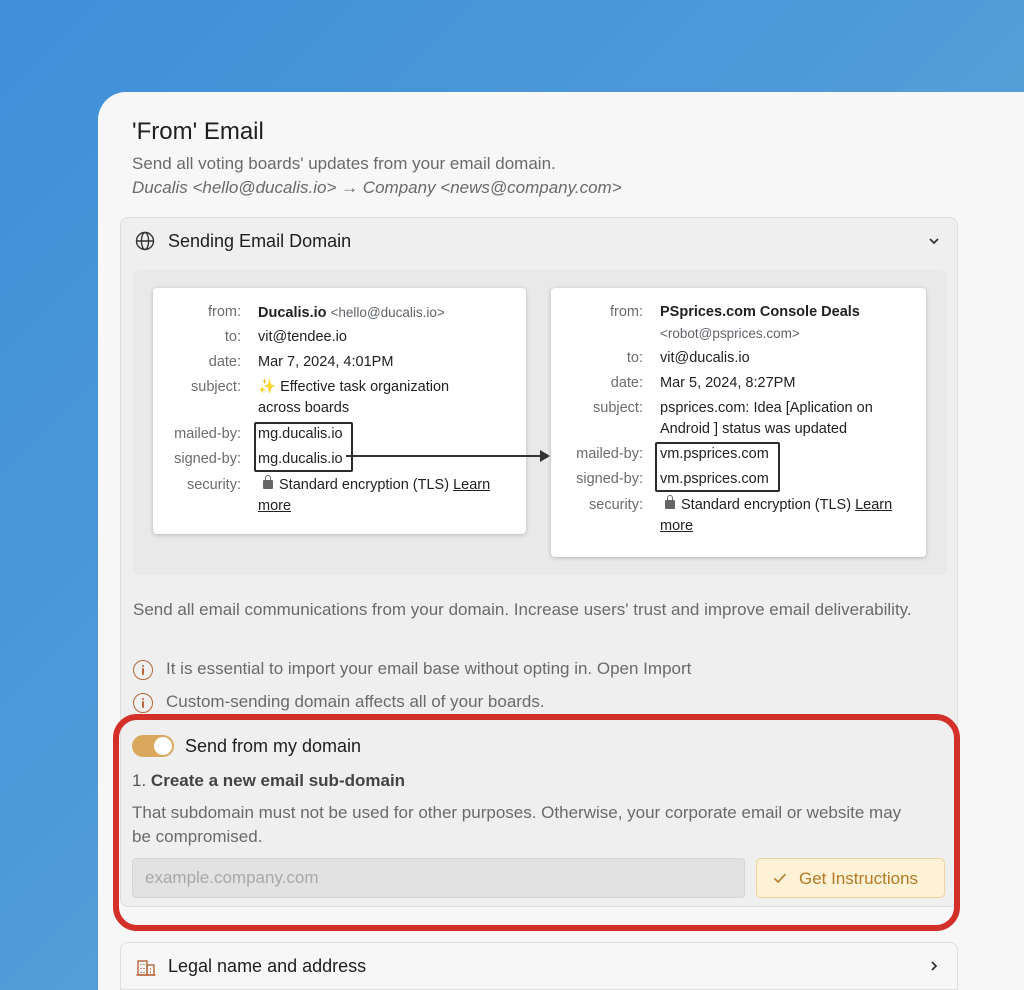  I want to click on step-title: 1. Create a new email sub-domain, so click(268, 781).